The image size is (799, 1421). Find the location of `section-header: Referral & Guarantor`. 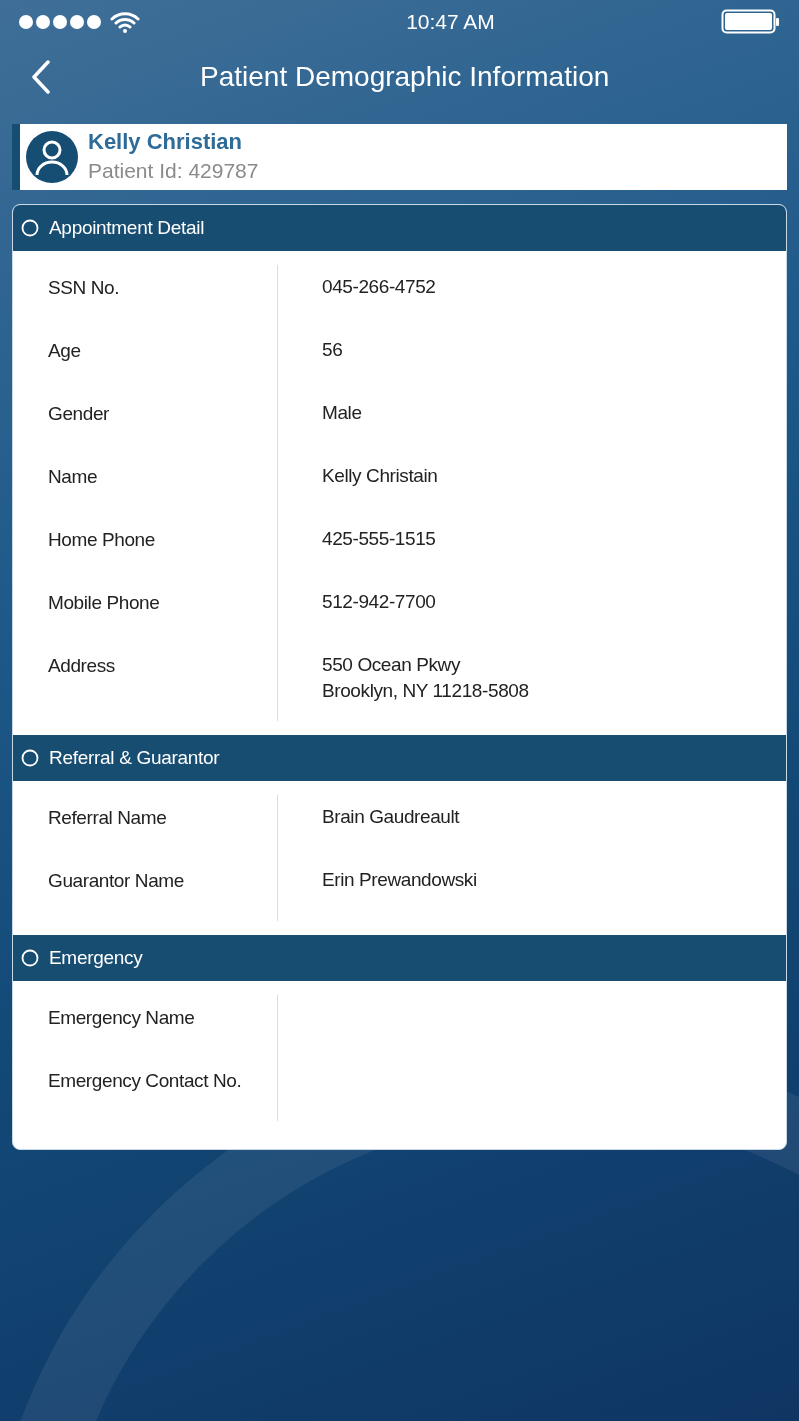

section-header: Referral & Guarantor is located at coordinates (399, 758).